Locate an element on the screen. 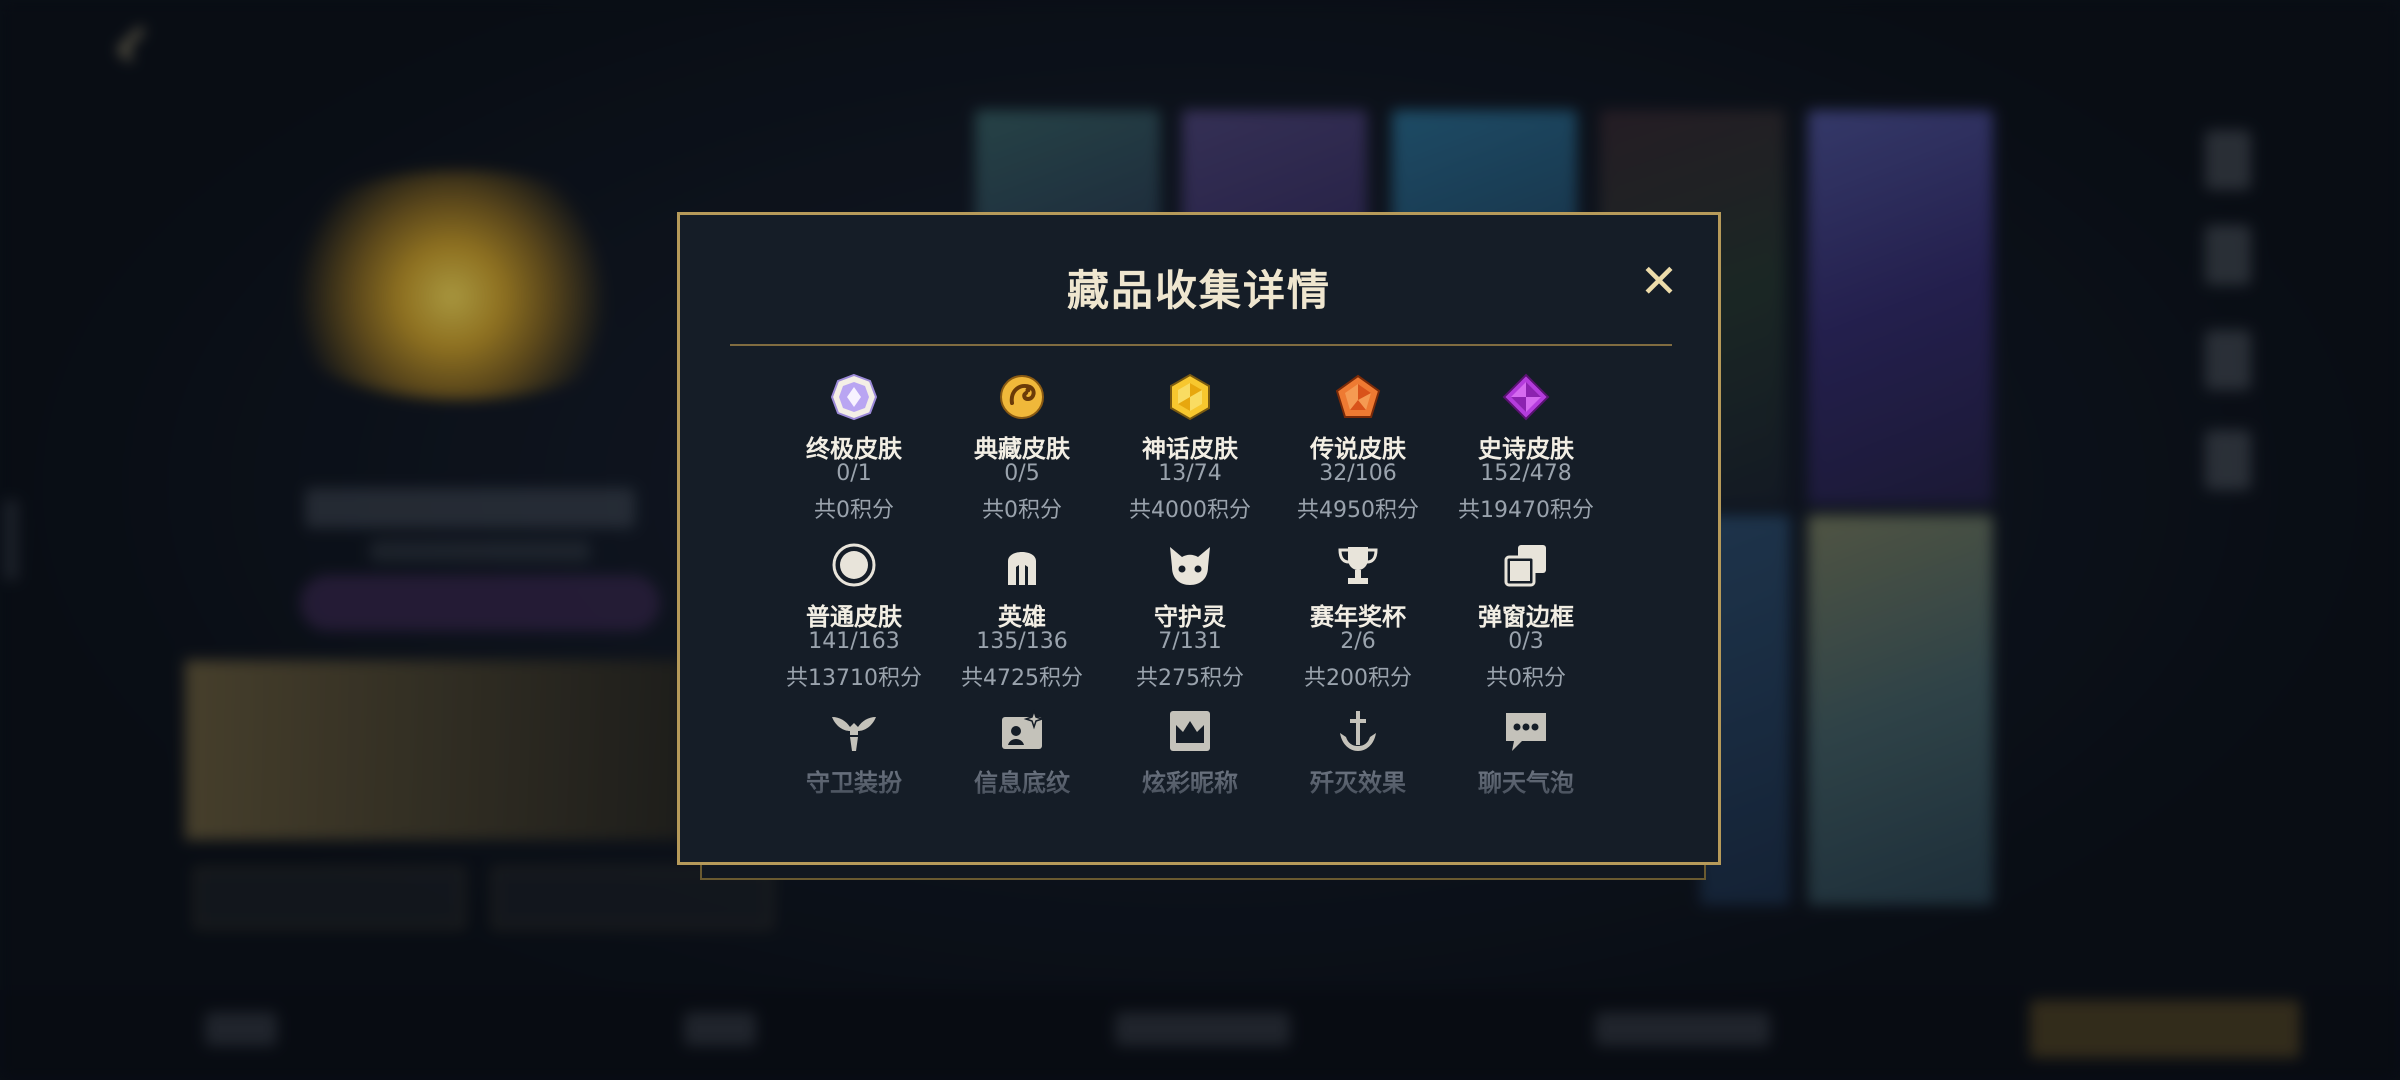 Image resolution: width=2400 pixels, height=1080 pixels. item-name: 赛年奖杯 is located at coordinates (1358, 617).